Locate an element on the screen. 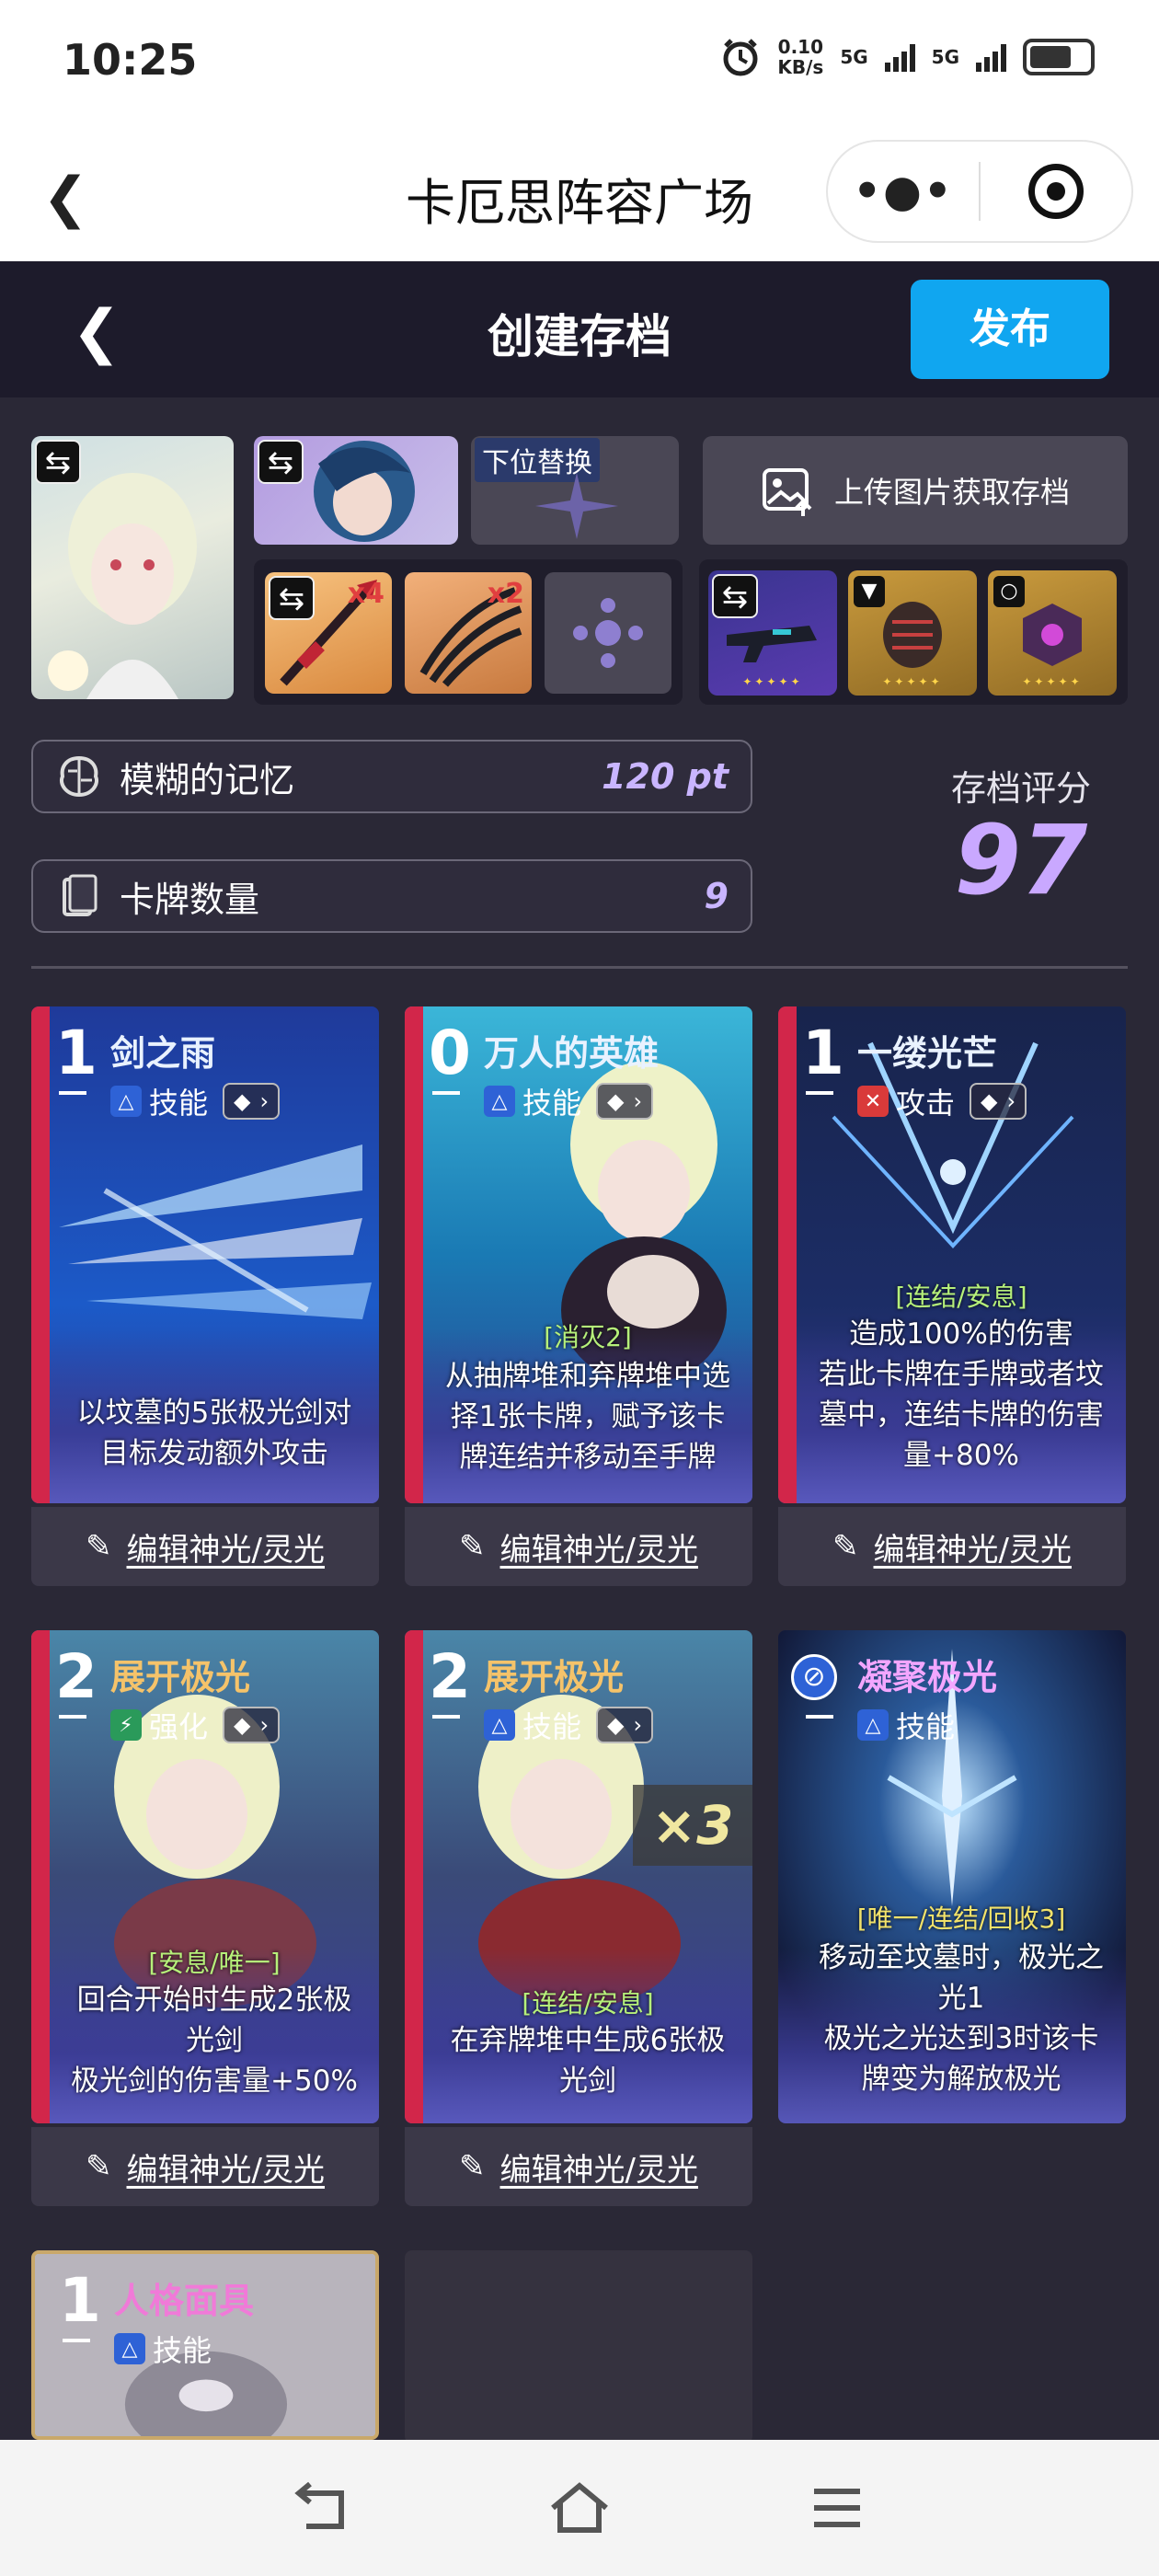 The image size is (1159, 2576). close-mini-app-button is located at coordinates (1056, 191).